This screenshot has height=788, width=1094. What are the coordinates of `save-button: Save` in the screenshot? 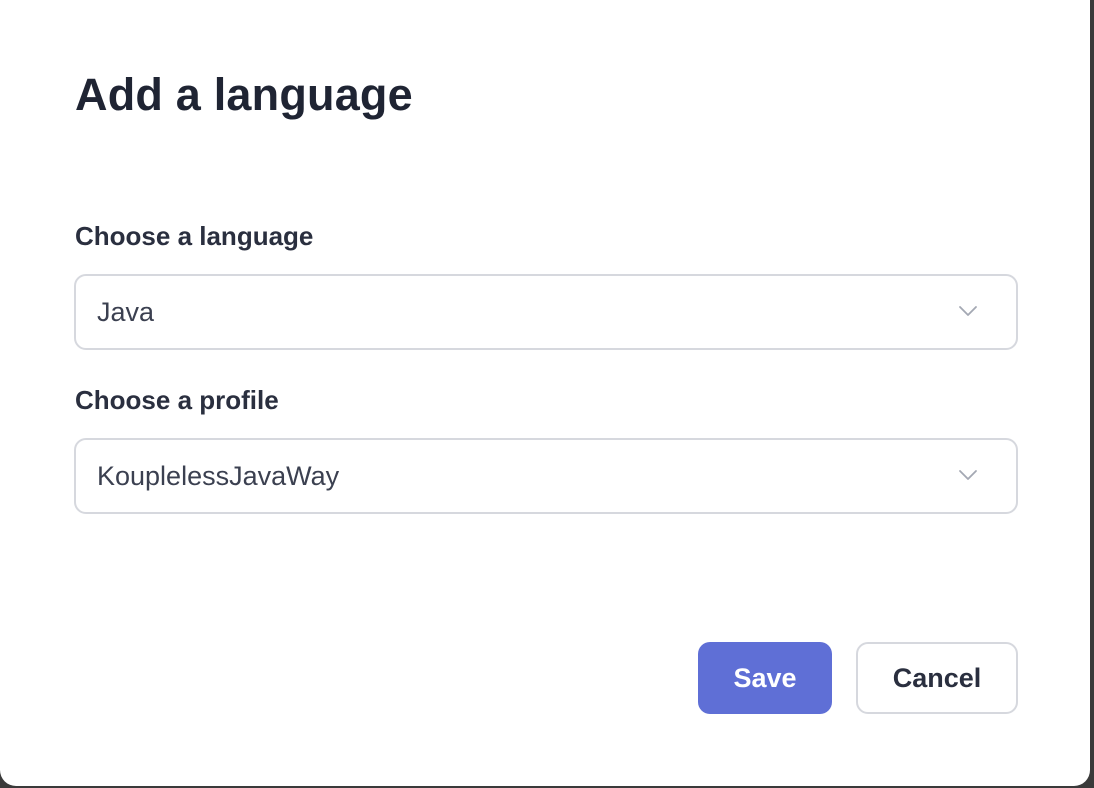 It's located at (765, 678).